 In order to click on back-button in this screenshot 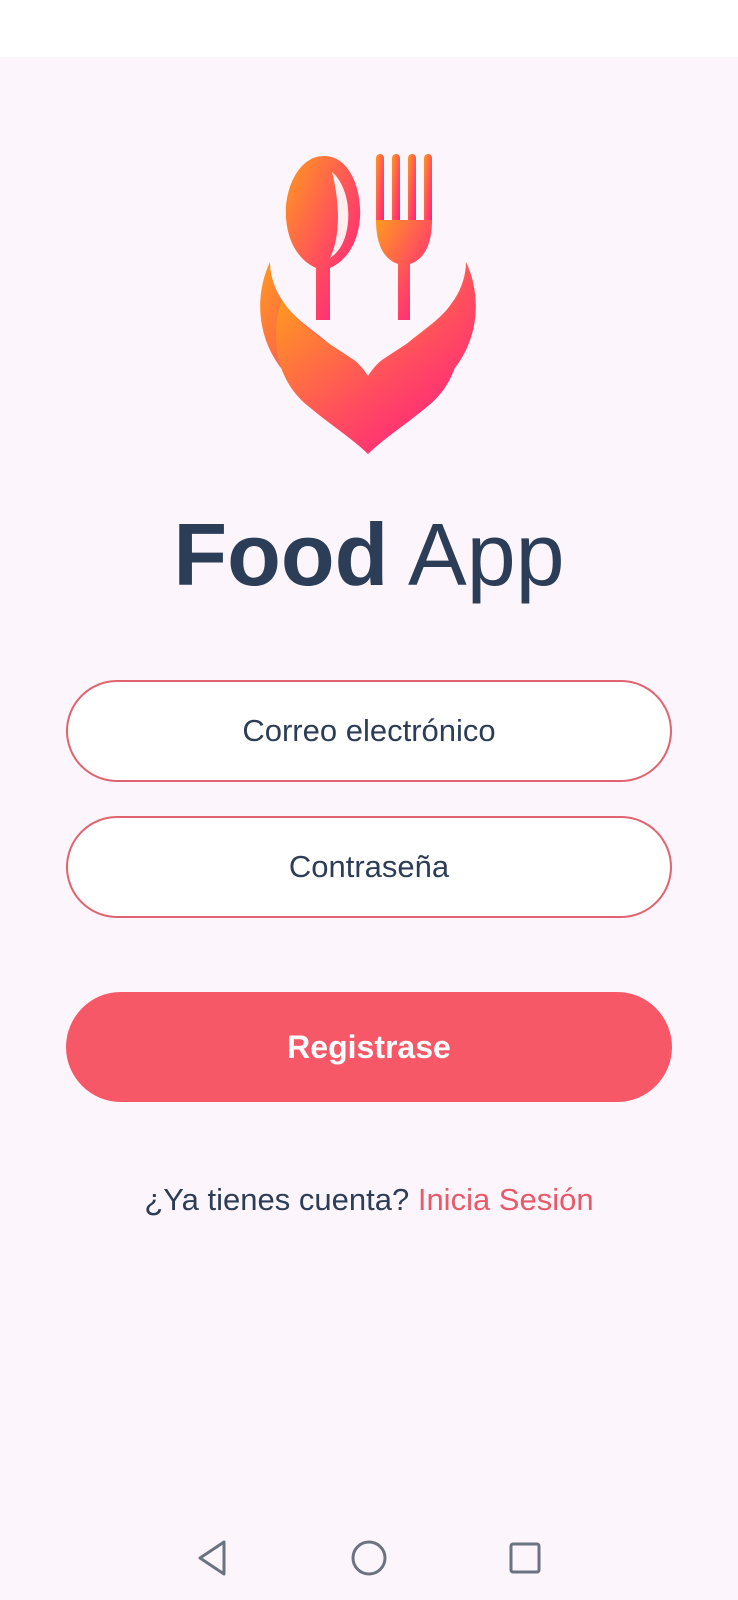, I will do `click(212, 1558)`.